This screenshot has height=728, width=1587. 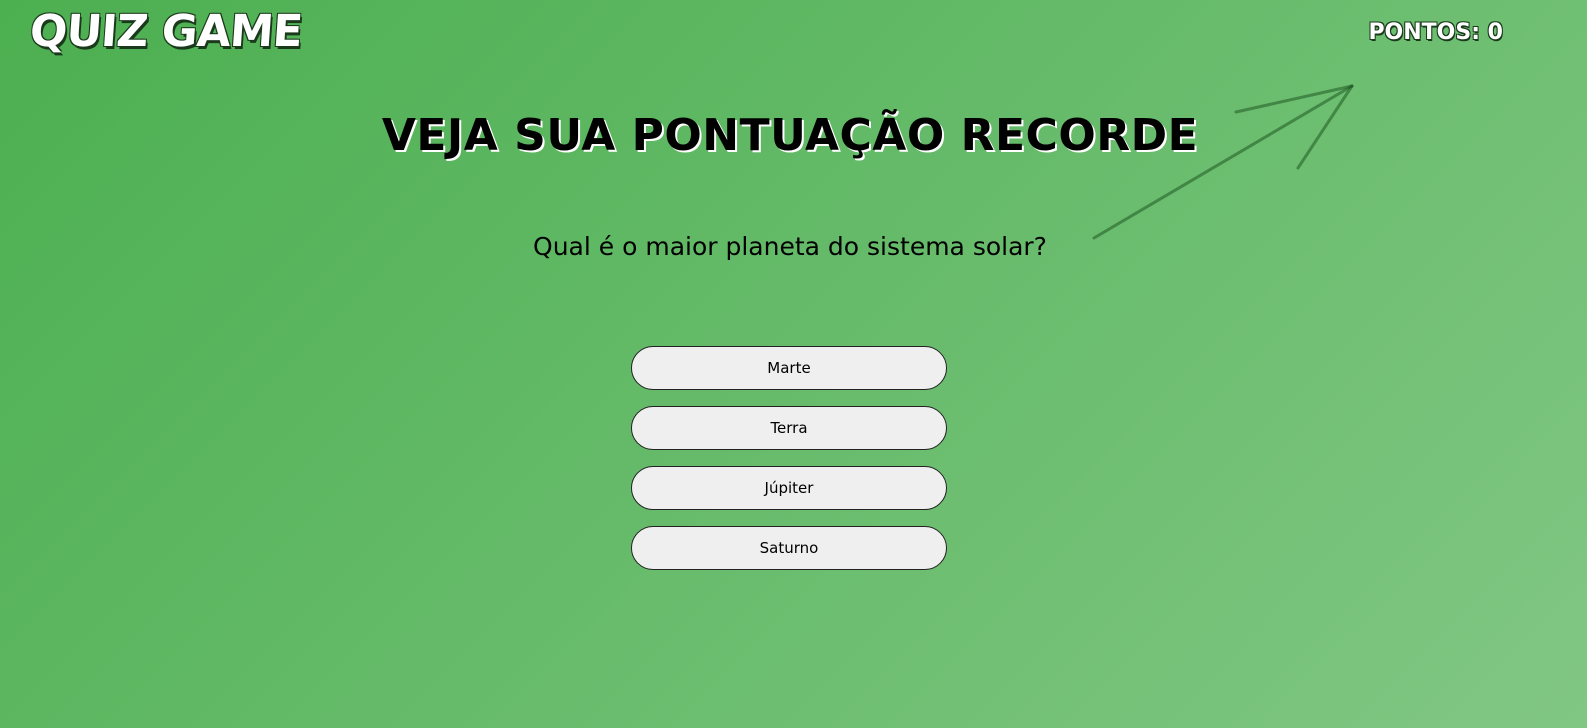 What do you see at coordinates (789, 488) in the screenshot?
I see `answer-button-jupiter: Júpiter` at bounding box center [789, 488].